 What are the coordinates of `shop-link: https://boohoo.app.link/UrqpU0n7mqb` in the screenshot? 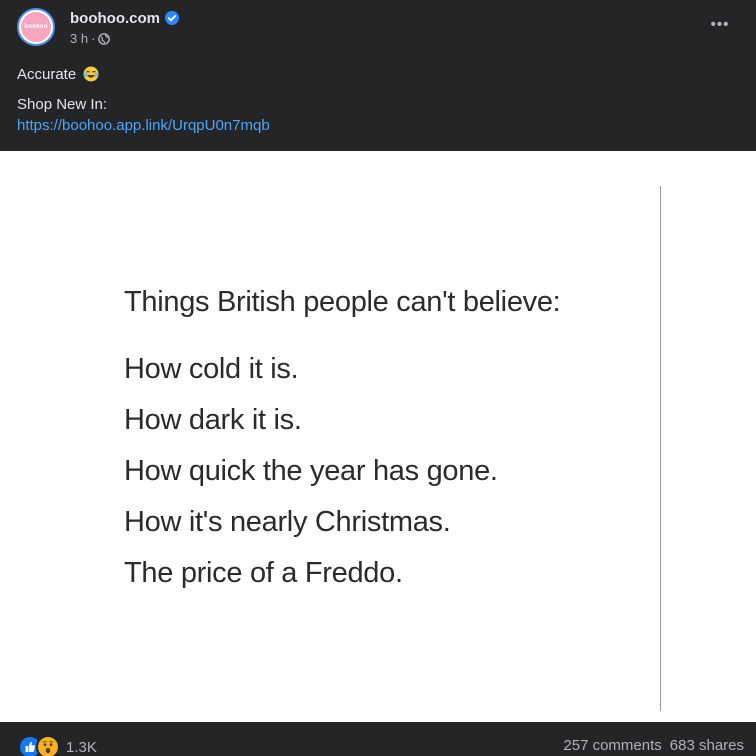 It's located at (143, 125).